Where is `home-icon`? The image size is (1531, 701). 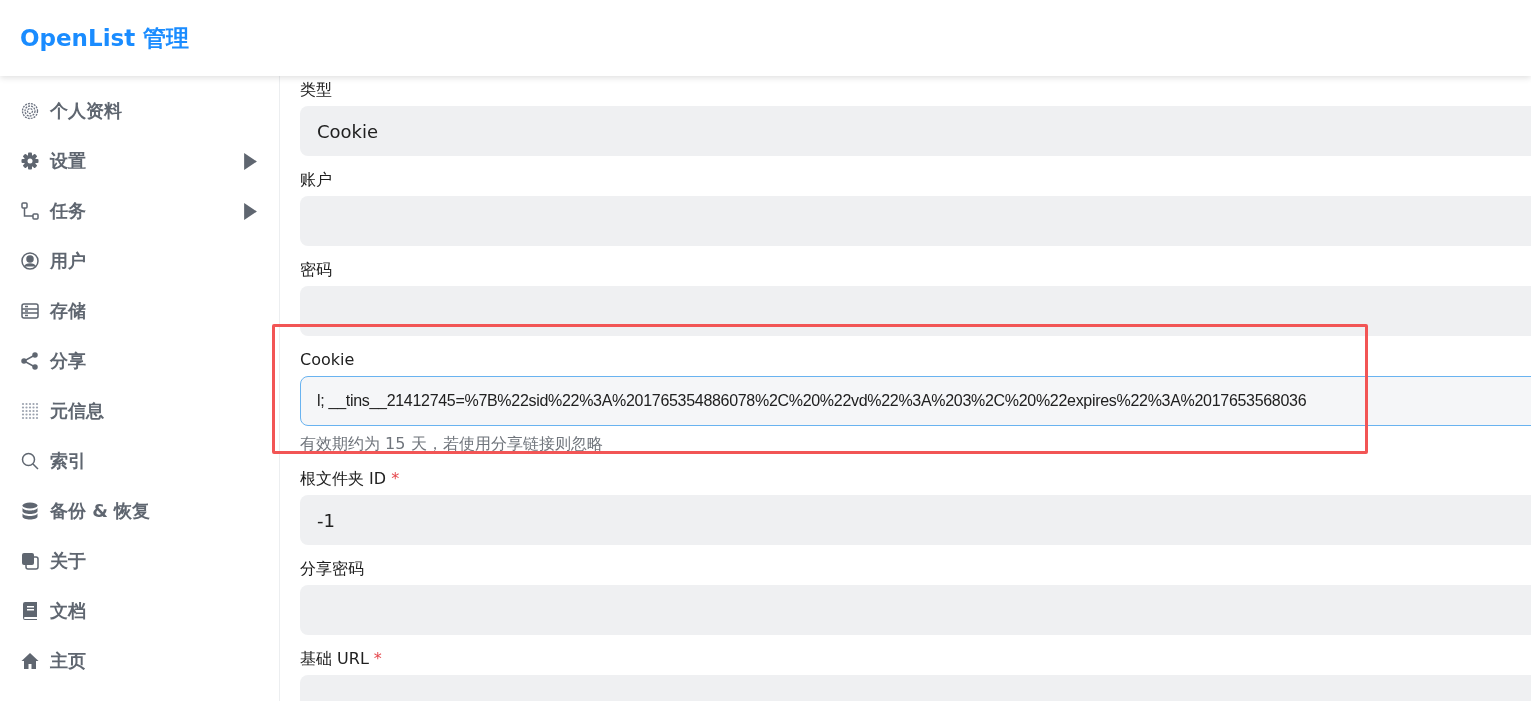 home-icon is located at coordinates (30, 661).